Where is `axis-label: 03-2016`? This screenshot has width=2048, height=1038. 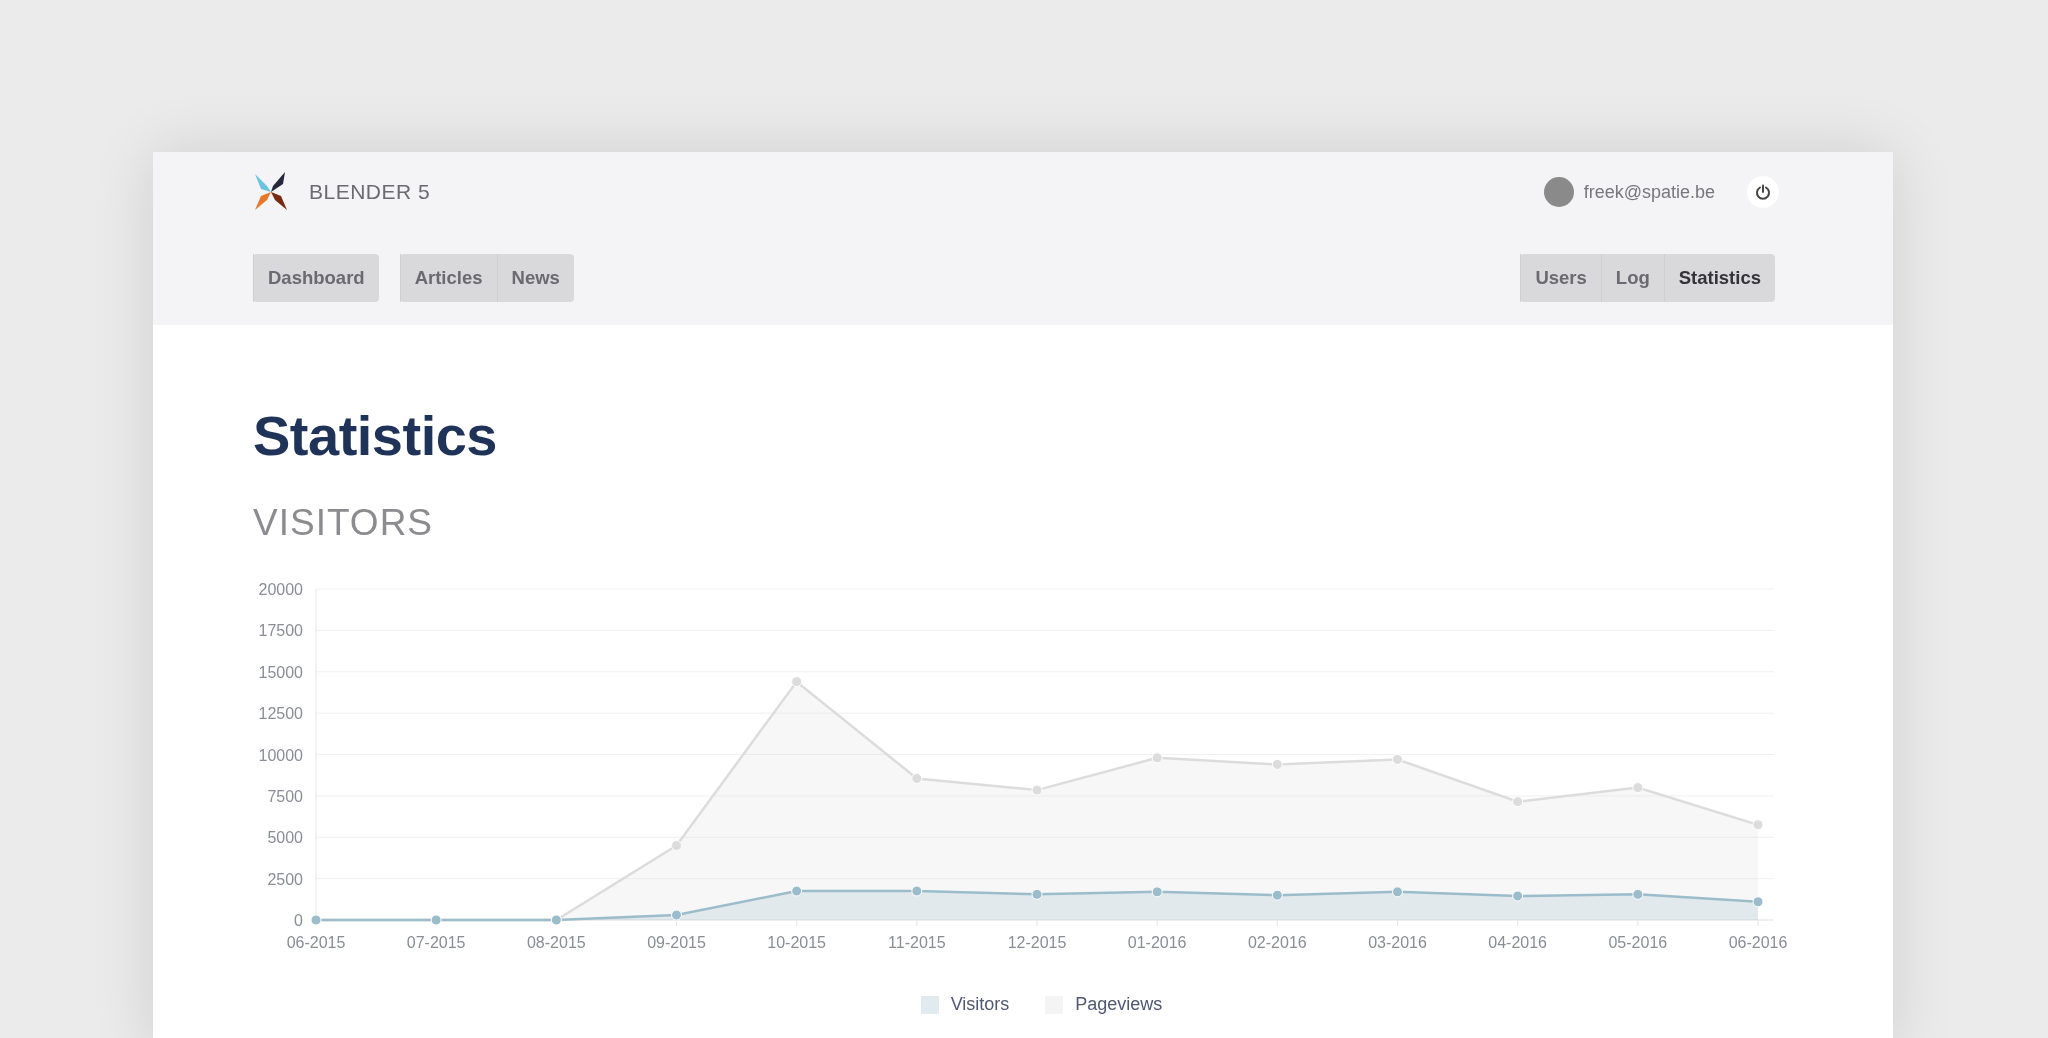
axis-label: 03-2016 is located at coordinates (1397, 942).